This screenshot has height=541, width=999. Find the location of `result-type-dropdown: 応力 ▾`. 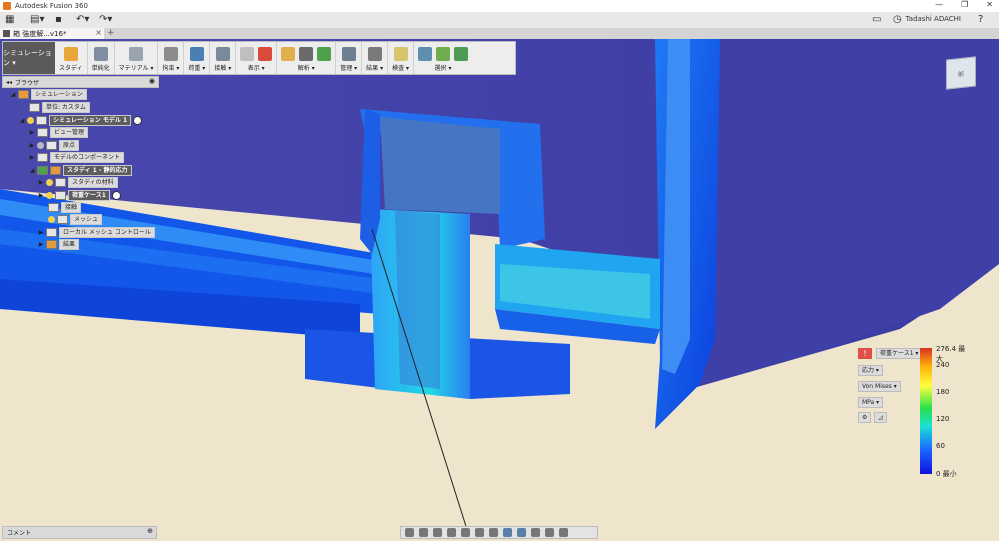

result-type-dropdown: 応力 ▾ is located at coordinates (870, 370).